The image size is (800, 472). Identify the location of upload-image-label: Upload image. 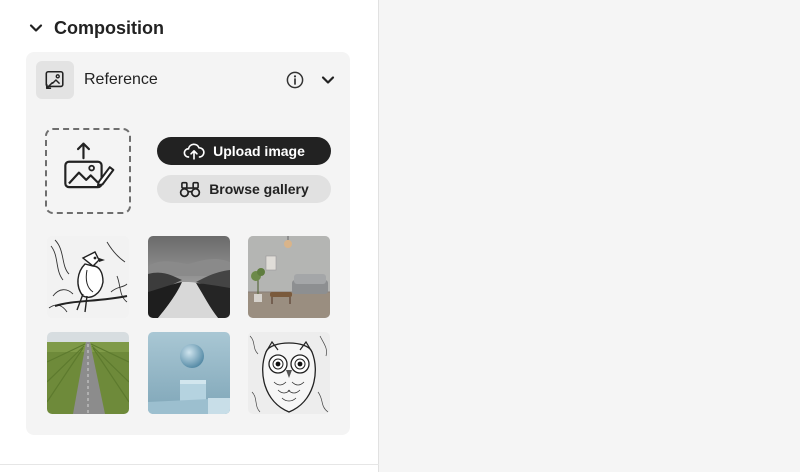
(259, 151).